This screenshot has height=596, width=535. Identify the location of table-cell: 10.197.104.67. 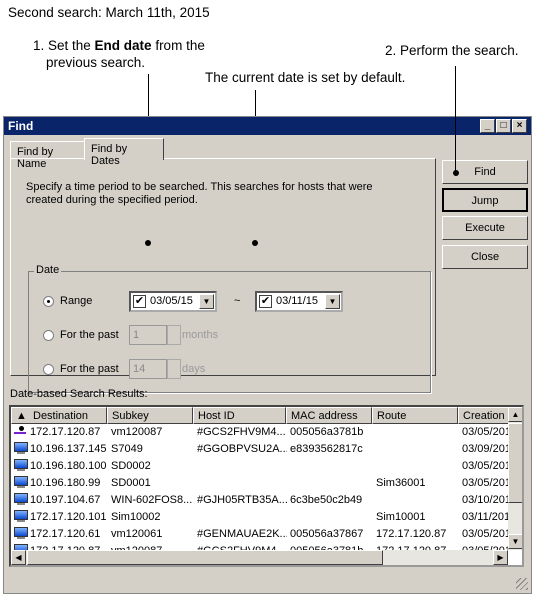
(65, 500).